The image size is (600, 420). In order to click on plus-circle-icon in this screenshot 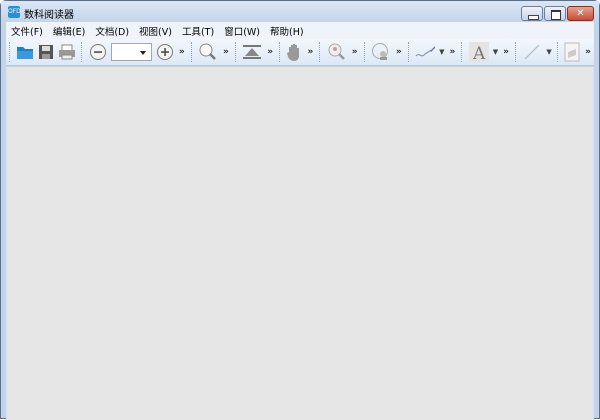, I will do `click(164, 52)`.